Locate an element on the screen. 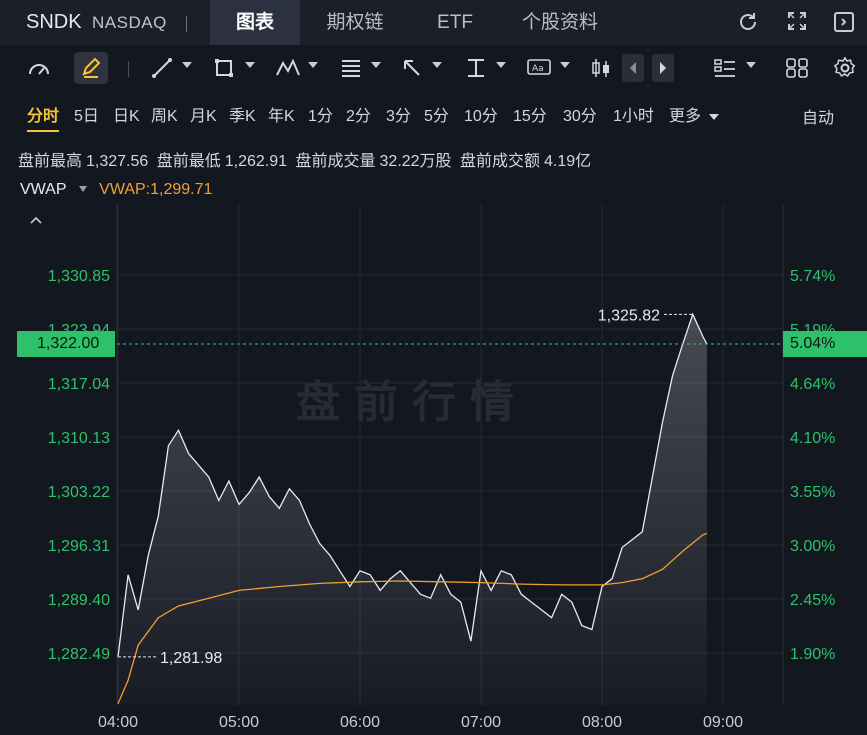  x-tick: 07:00 is located at coordinates (481, 722).